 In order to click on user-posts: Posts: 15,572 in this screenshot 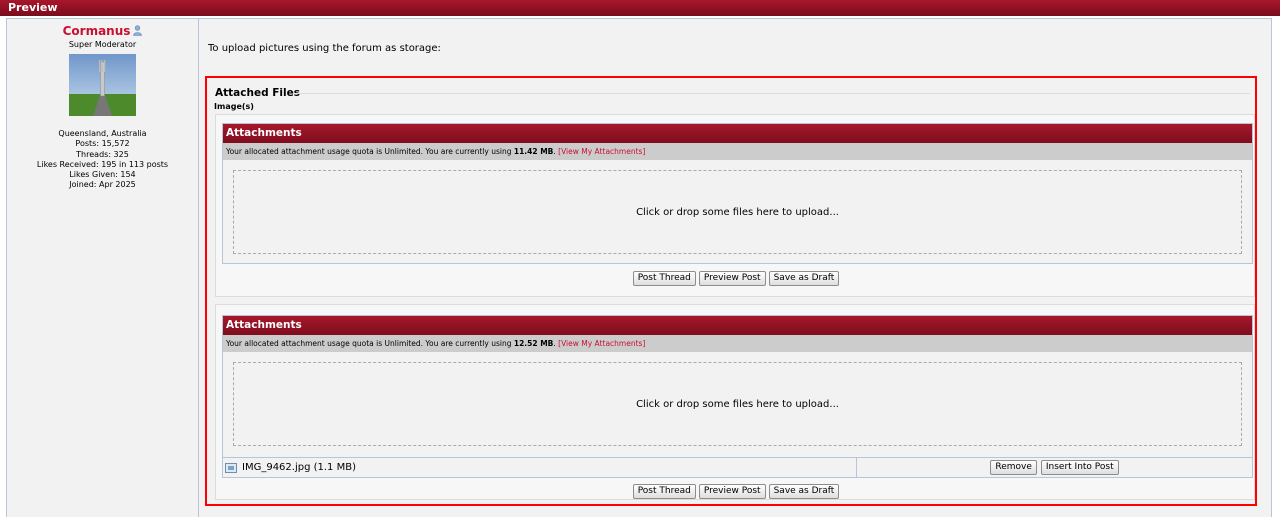, I will do `click(102, 144)`.